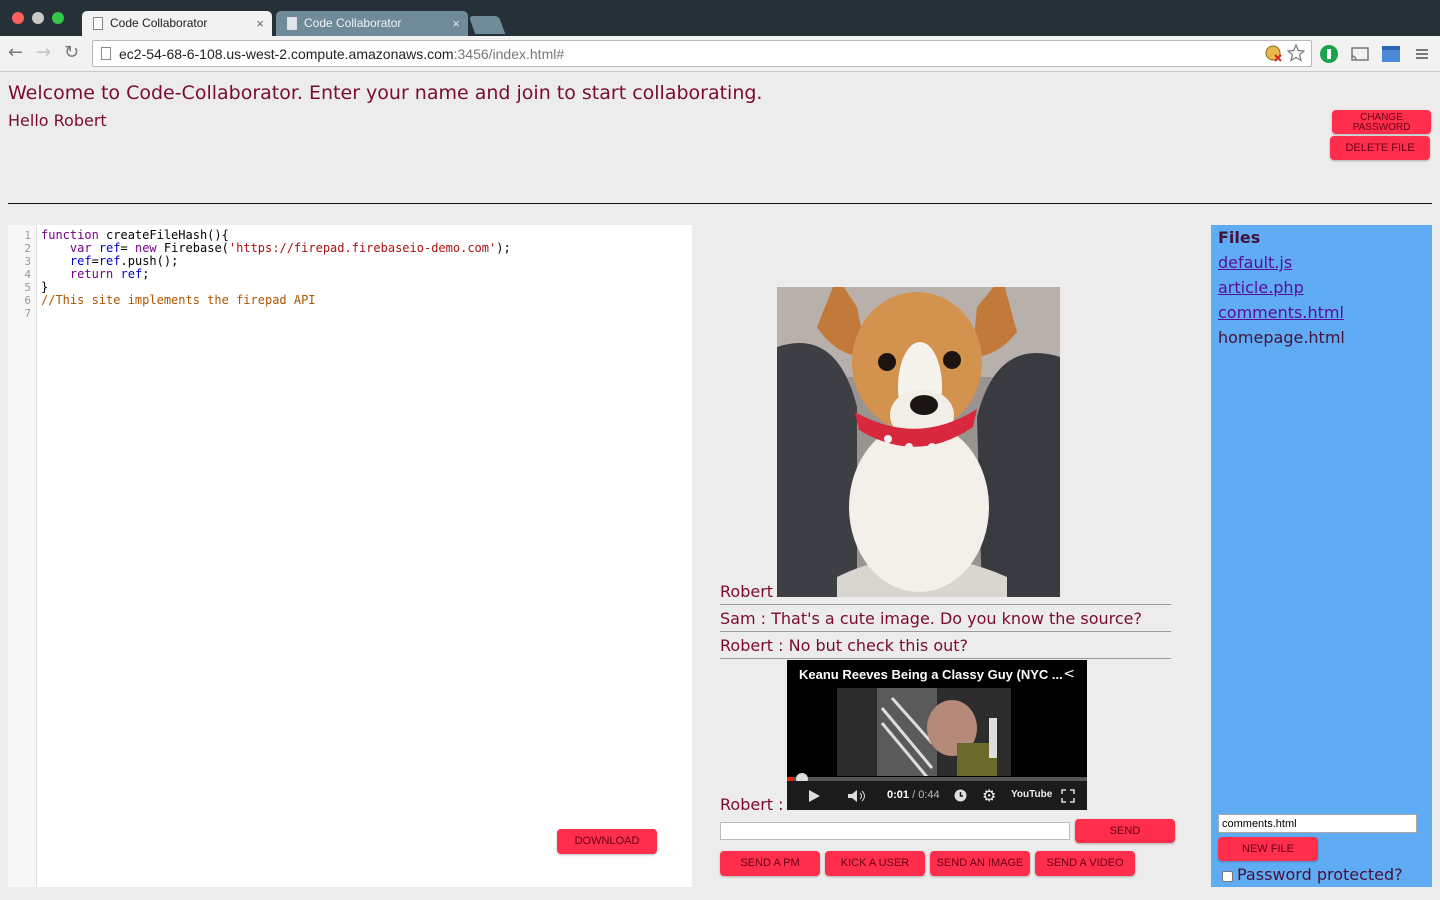 This screenshot has height=900, width=1440. Describe the element at coordinates (27, 287) in the screenshot. I see `line-number: 5` at that location.